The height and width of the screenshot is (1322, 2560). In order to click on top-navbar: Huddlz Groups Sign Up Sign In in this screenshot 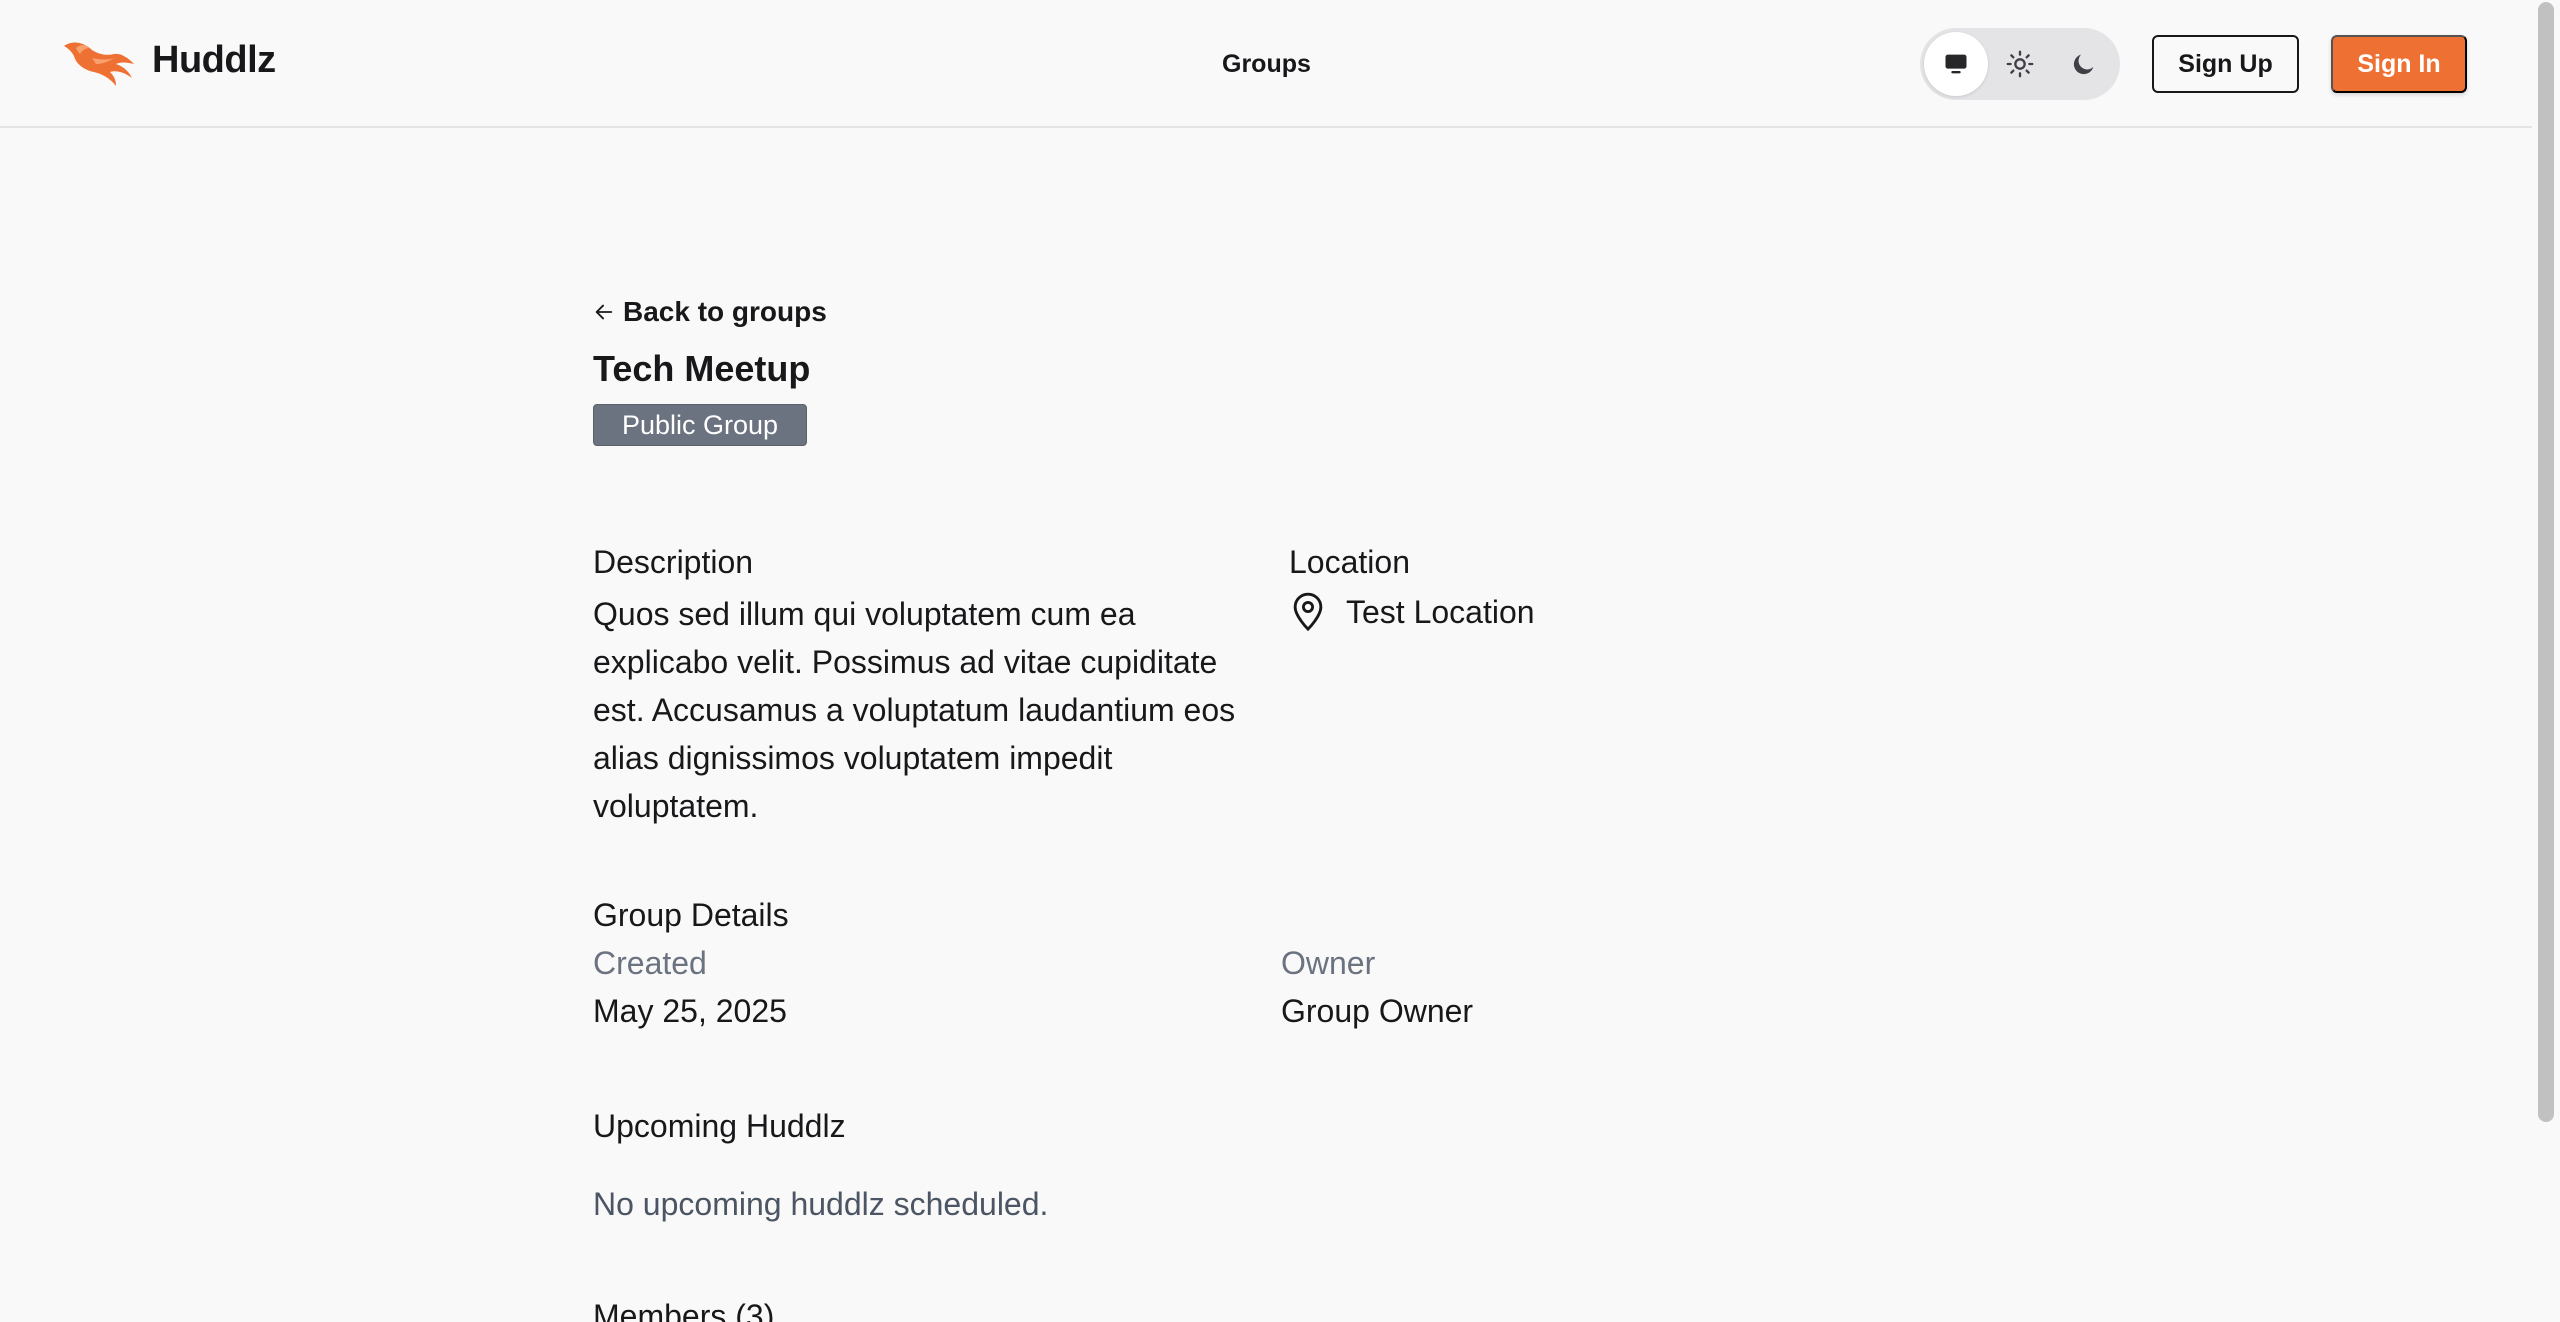, I will do `click(1266, 64)`.